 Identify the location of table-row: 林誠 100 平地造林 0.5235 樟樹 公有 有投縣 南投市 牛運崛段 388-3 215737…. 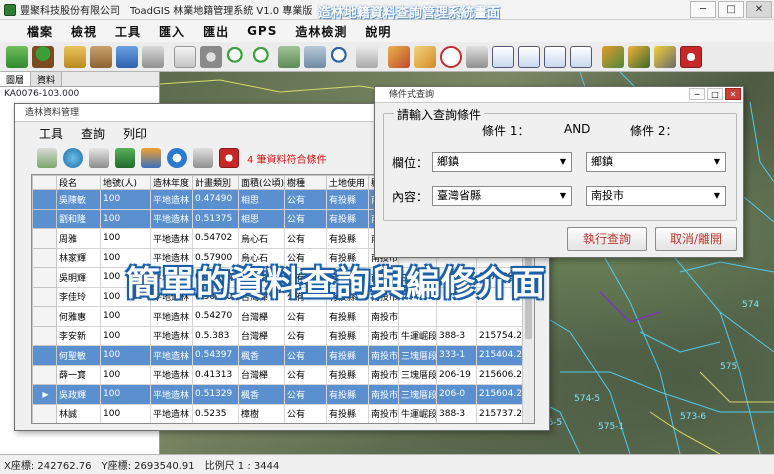
(283, 413).